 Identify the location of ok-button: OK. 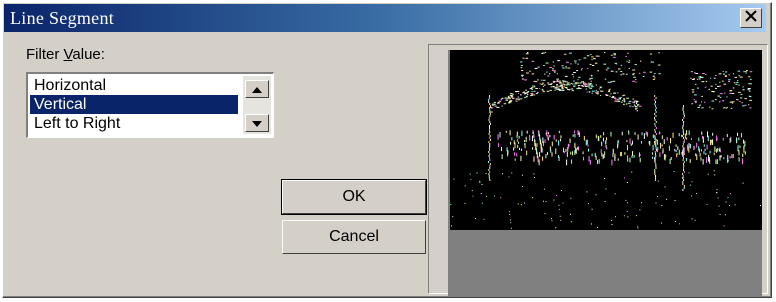
(354, 197).